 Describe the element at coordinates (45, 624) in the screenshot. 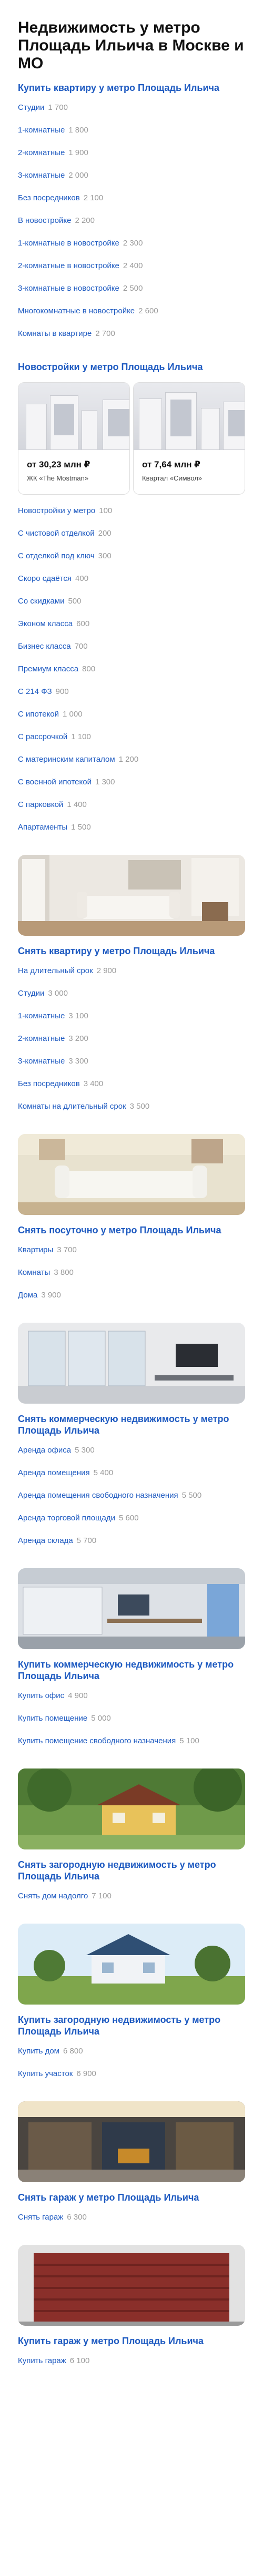

I see `link-label: Эконом класса` at that location.